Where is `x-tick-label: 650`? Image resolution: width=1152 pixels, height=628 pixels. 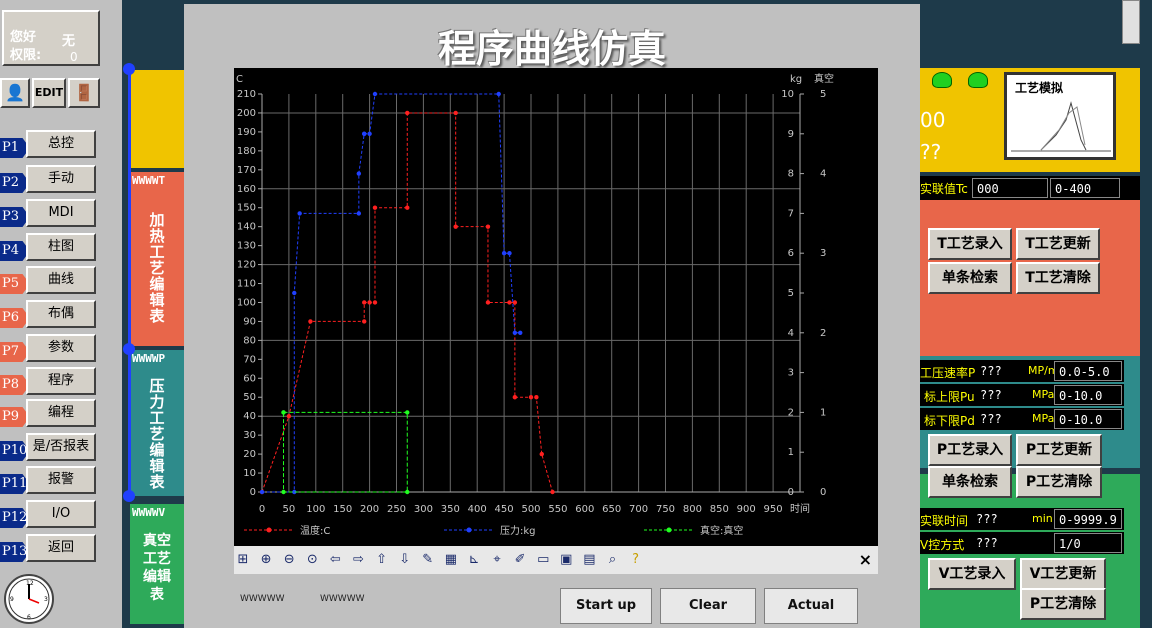 x-tick-label: 650 is located at coordinates (611, 509).